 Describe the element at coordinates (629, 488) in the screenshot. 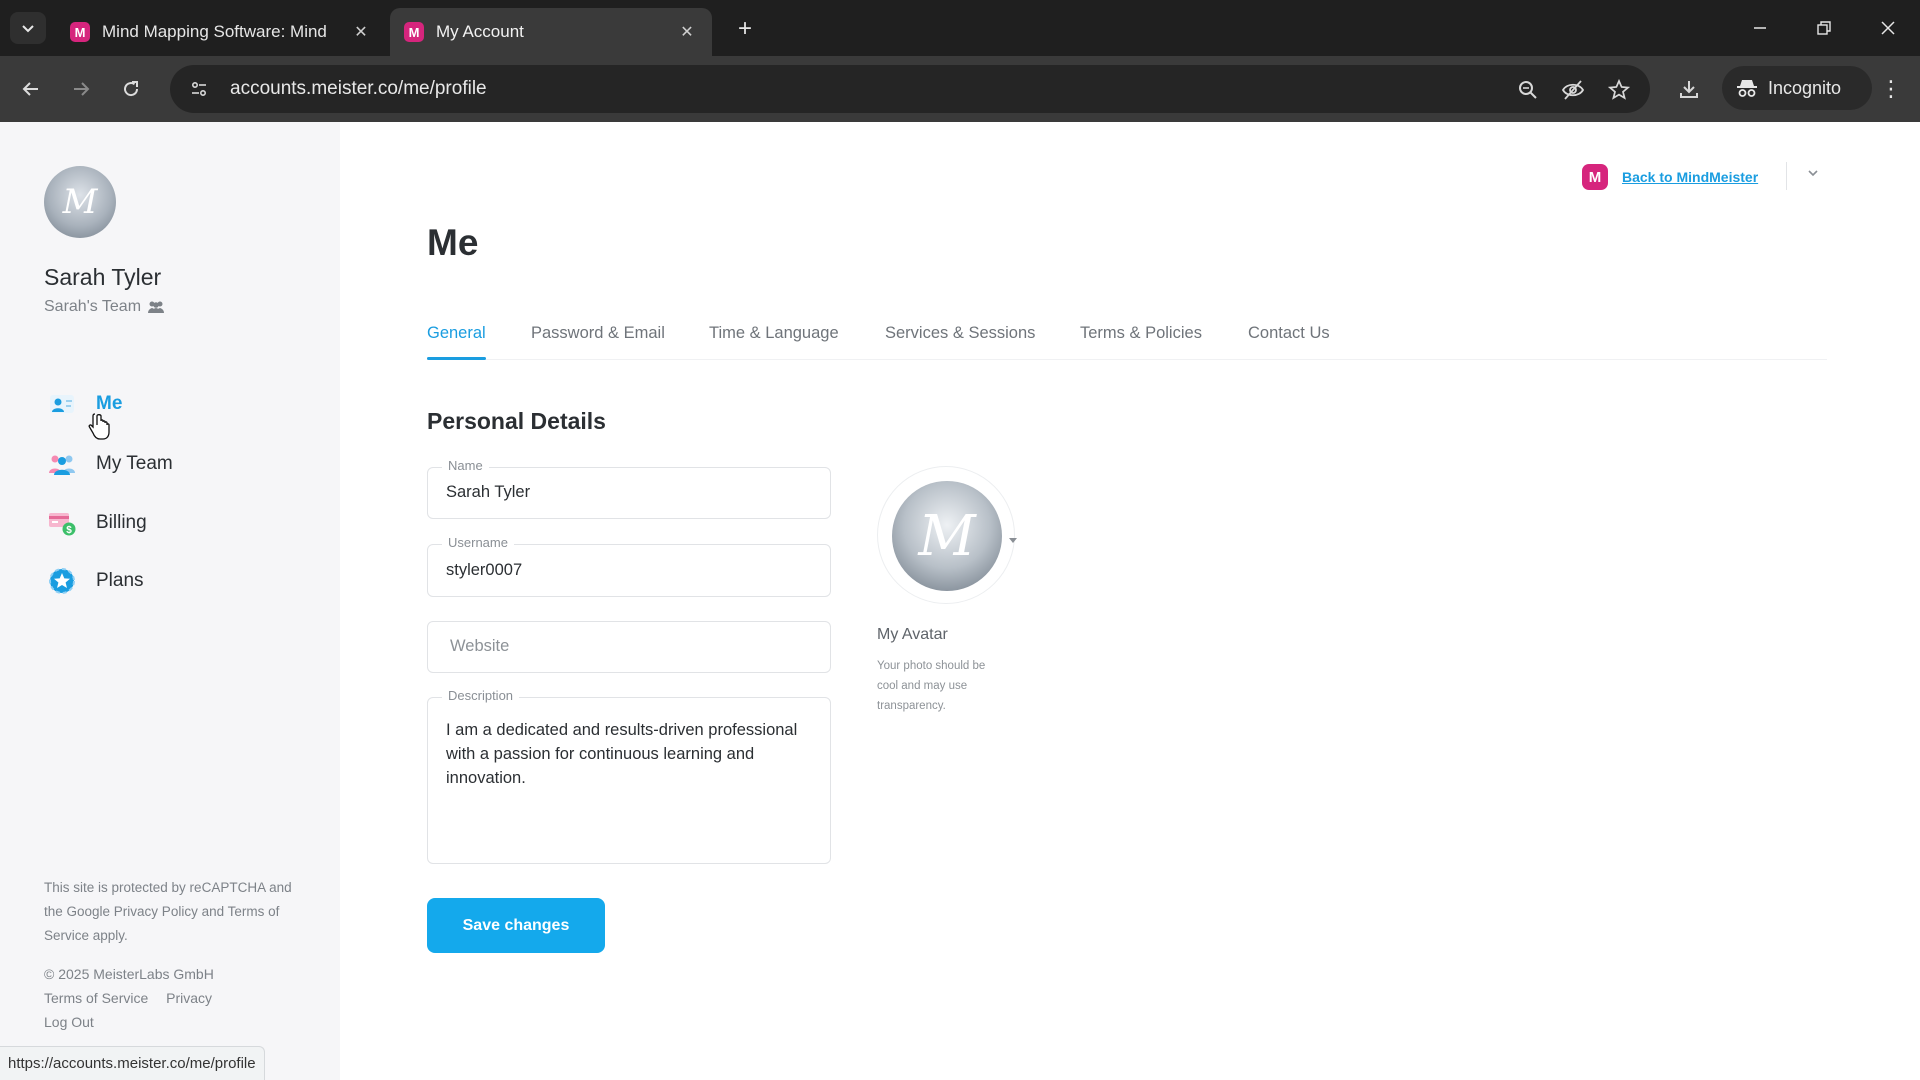

I see `name-field: Name Sarah Tyler` at that location.